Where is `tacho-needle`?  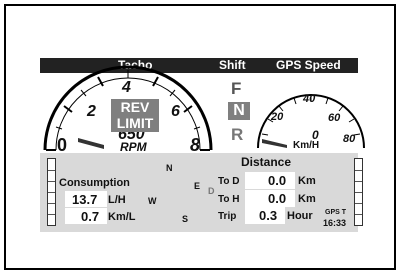 tacho-needle is located at coordinates (91, 143).